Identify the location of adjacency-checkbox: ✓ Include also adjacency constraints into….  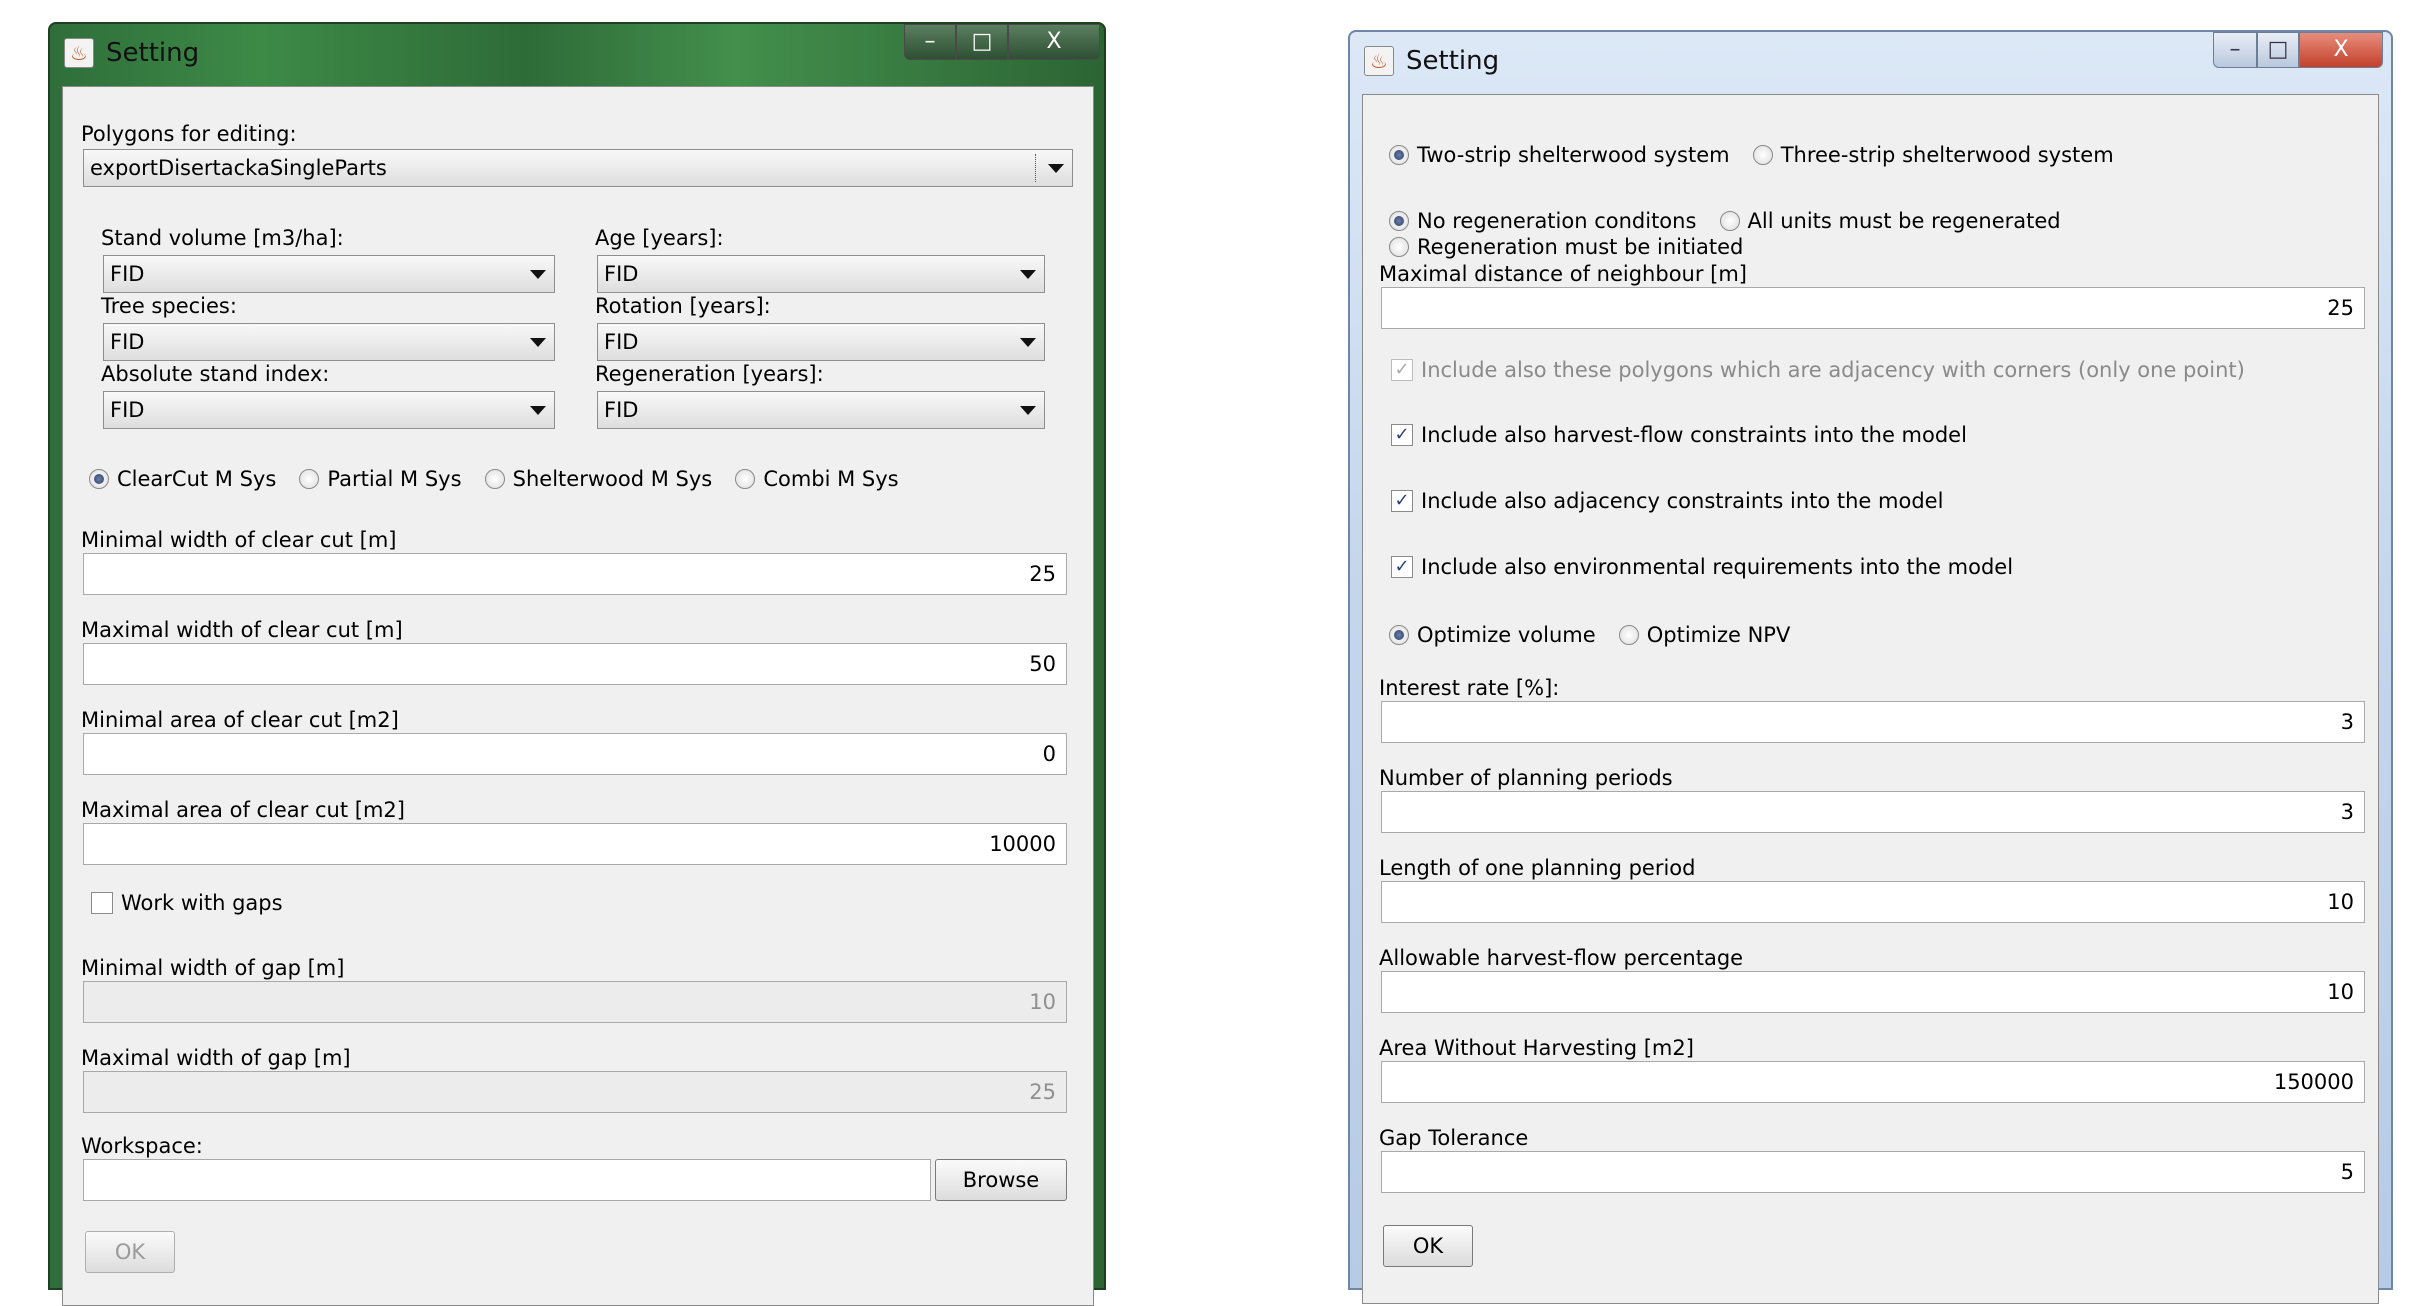
(1676, 501).